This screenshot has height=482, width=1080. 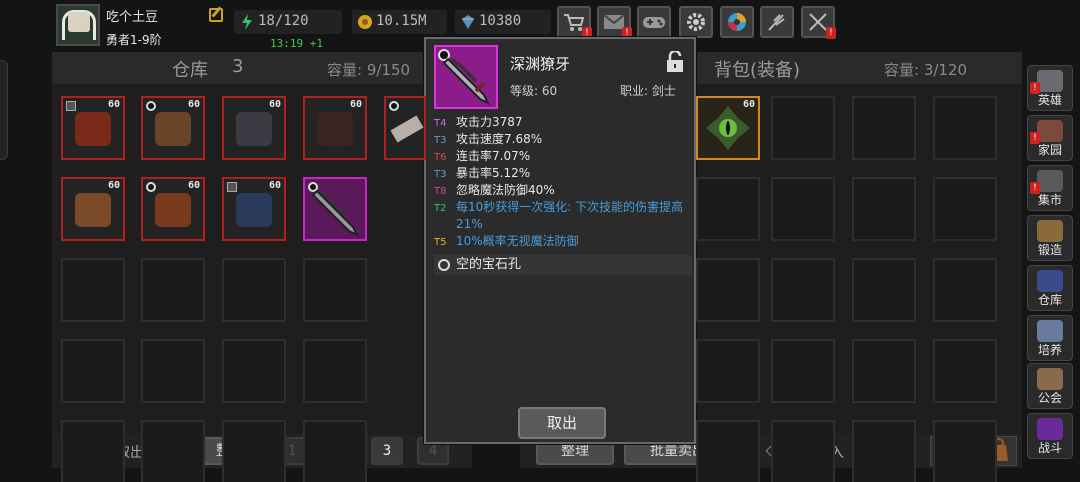 I want to click on sidebar-item-cultivate: 培养, so click(x=1050, y=338).